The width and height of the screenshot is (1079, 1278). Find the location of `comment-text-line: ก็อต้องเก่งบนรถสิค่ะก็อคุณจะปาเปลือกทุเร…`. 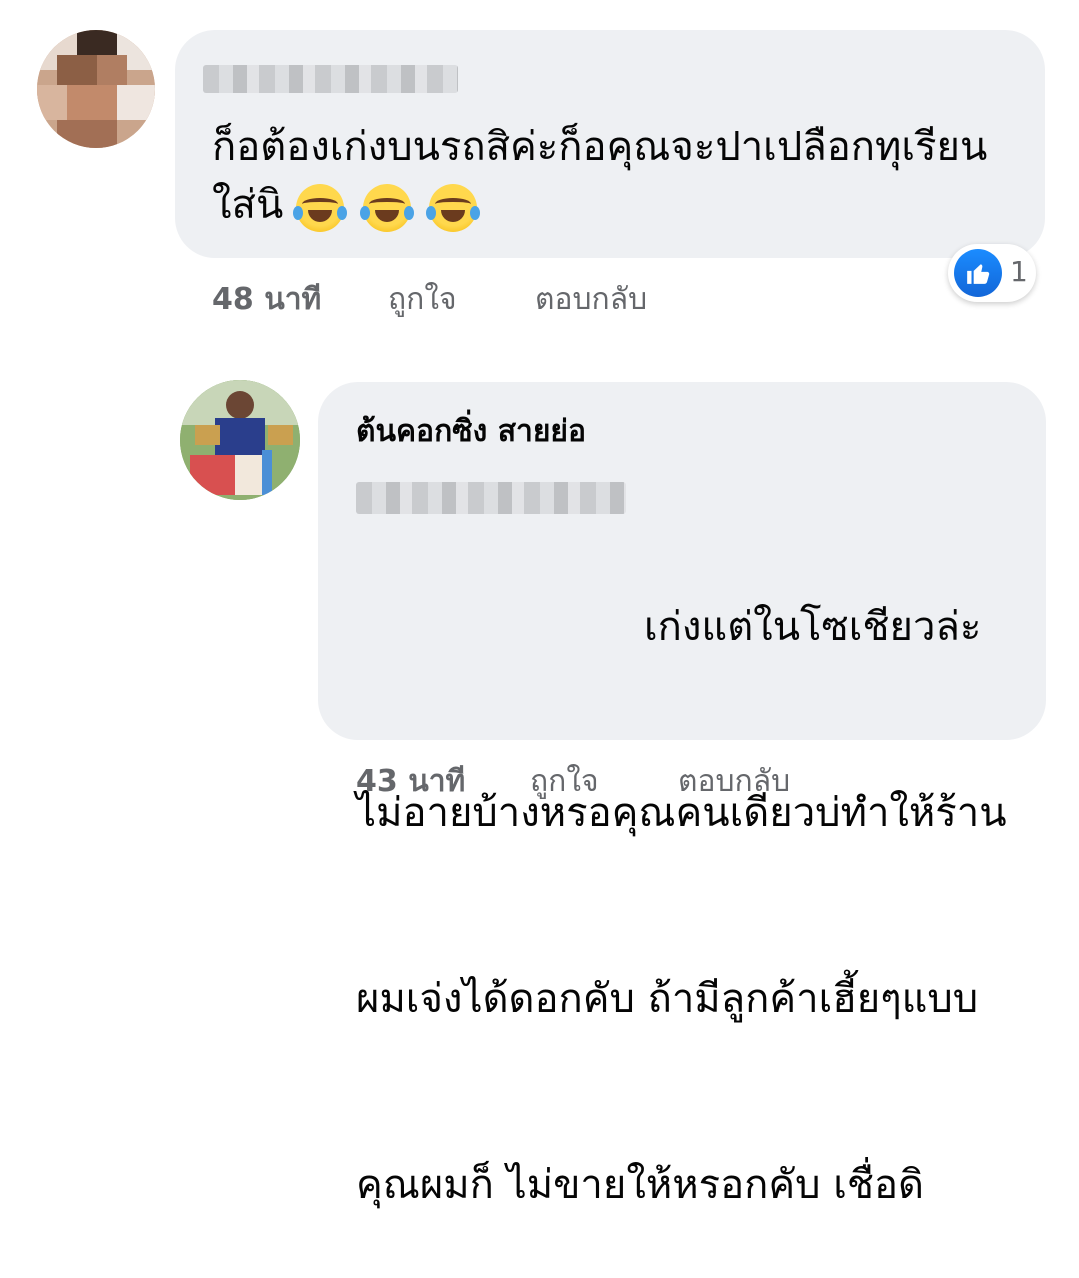

comment-text-line: ก็อต้องเก่งบนรถสิค่ะก็อคุณจะปาเปลือกทุเร… is located at coordinates (600, 147).